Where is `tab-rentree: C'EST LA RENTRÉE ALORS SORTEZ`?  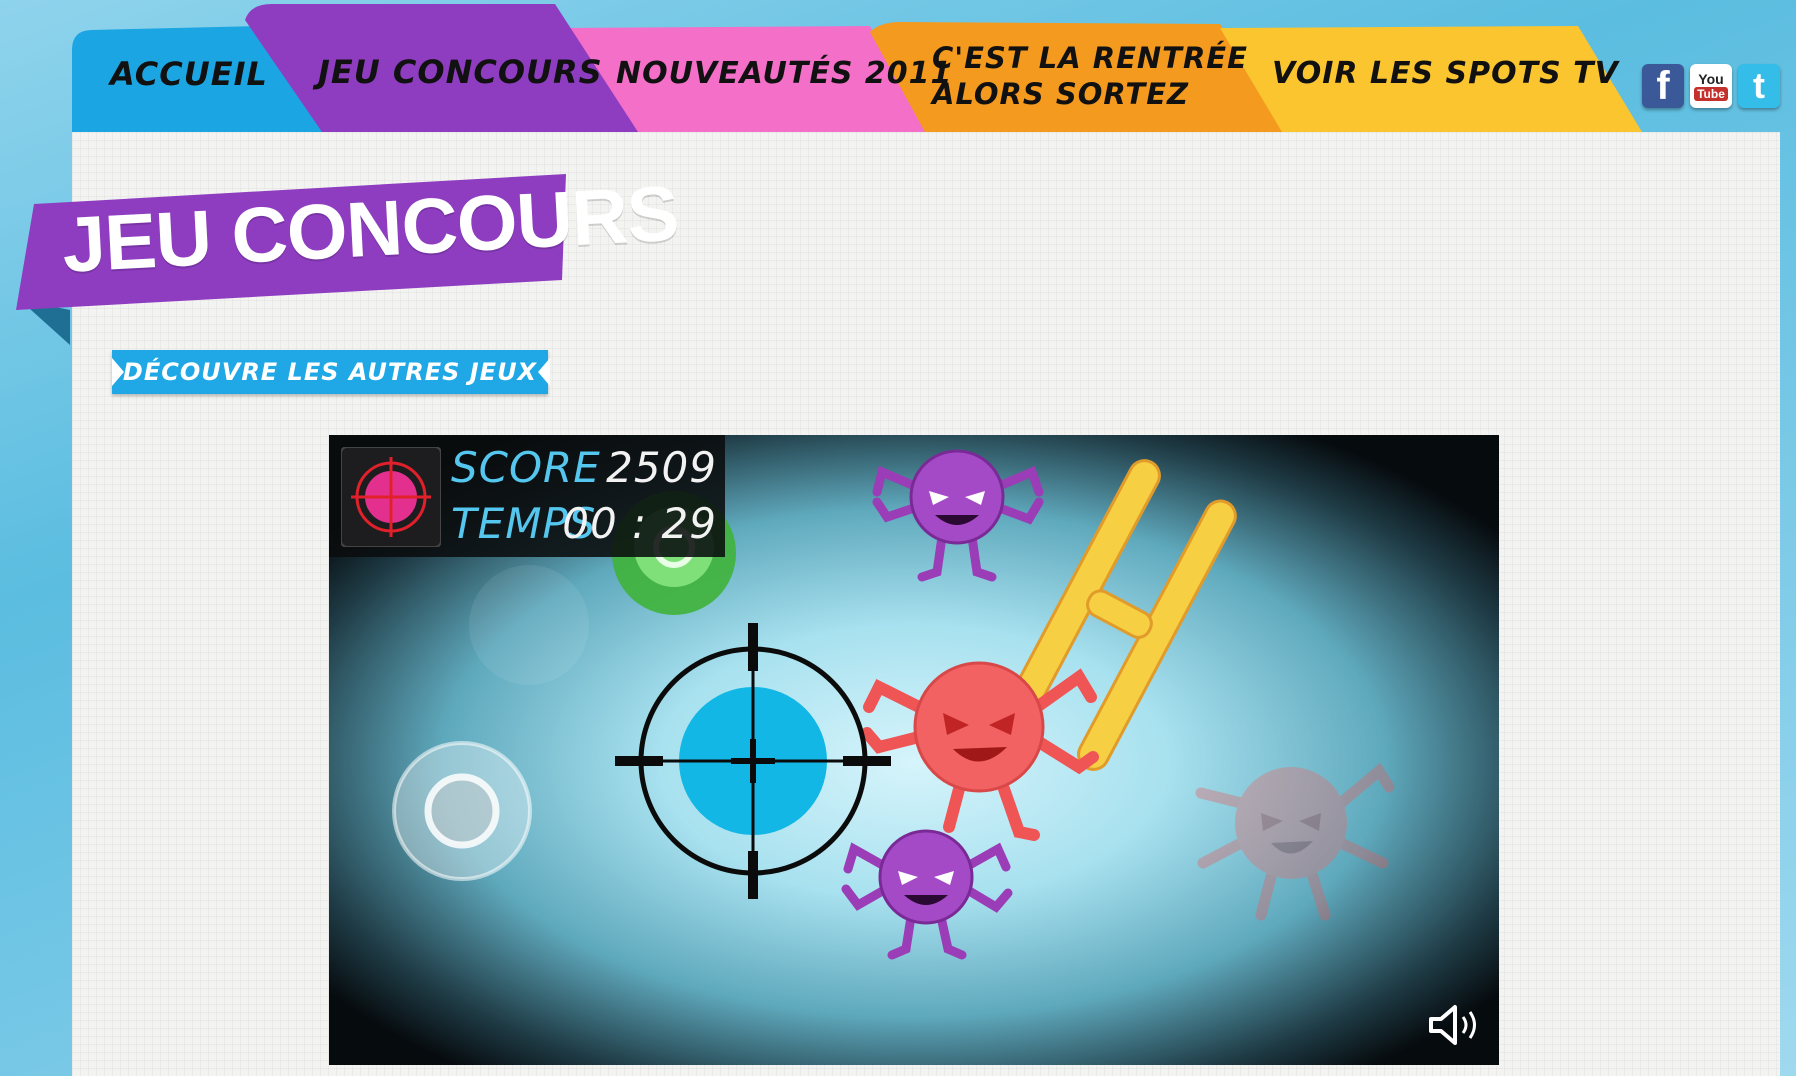 tab-rentree: C'EST LA RENTRÉE ALORS SORTEZ is located at coordinates (1090, 76).